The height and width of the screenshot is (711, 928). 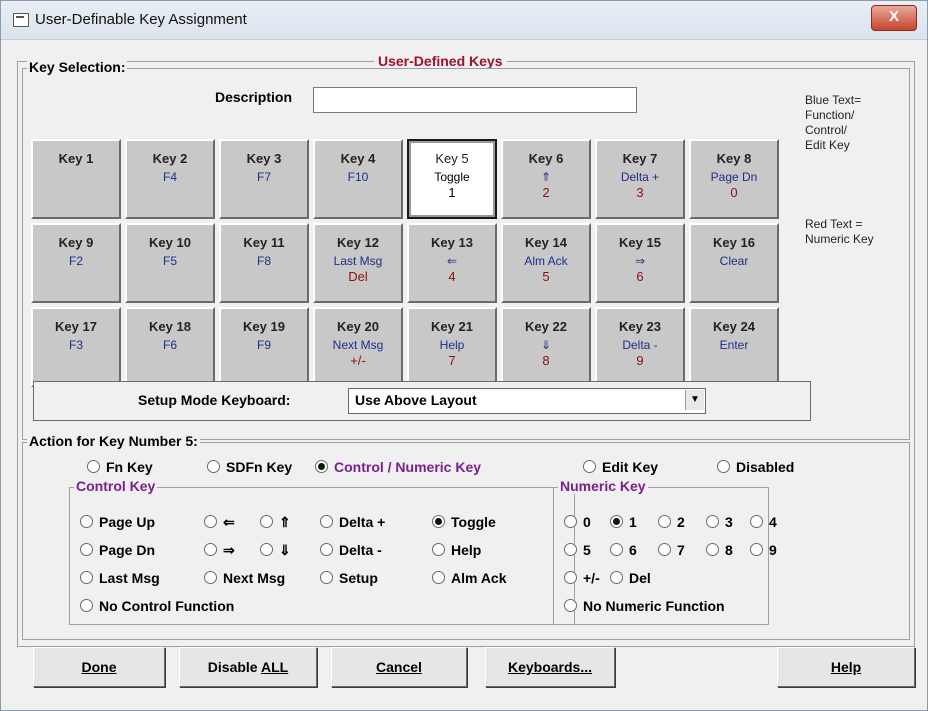 What do you see at coordinates (358, 263) in the screenshot?
I see `key-button-12: Key 12 Last Msg Del` at bounding box center [358, 263].